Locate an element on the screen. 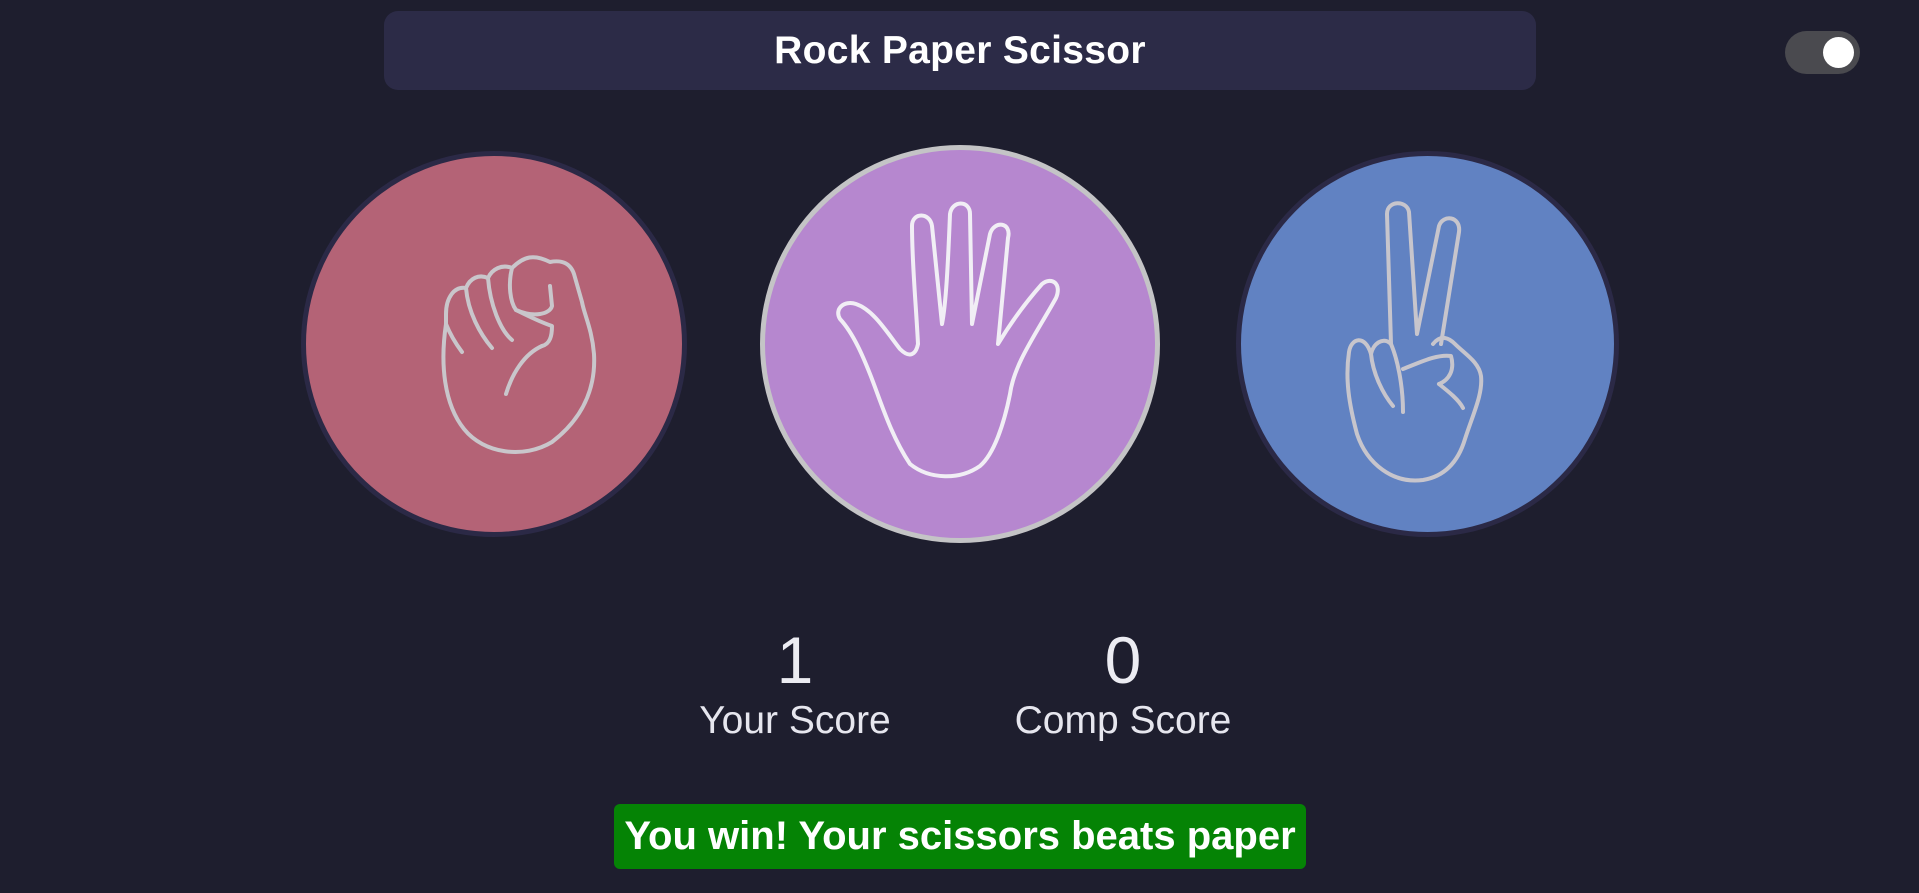 The width and height of the screenshot is (1919, 893). comp-score-value: 0 is located at coordinates (1123, 660).